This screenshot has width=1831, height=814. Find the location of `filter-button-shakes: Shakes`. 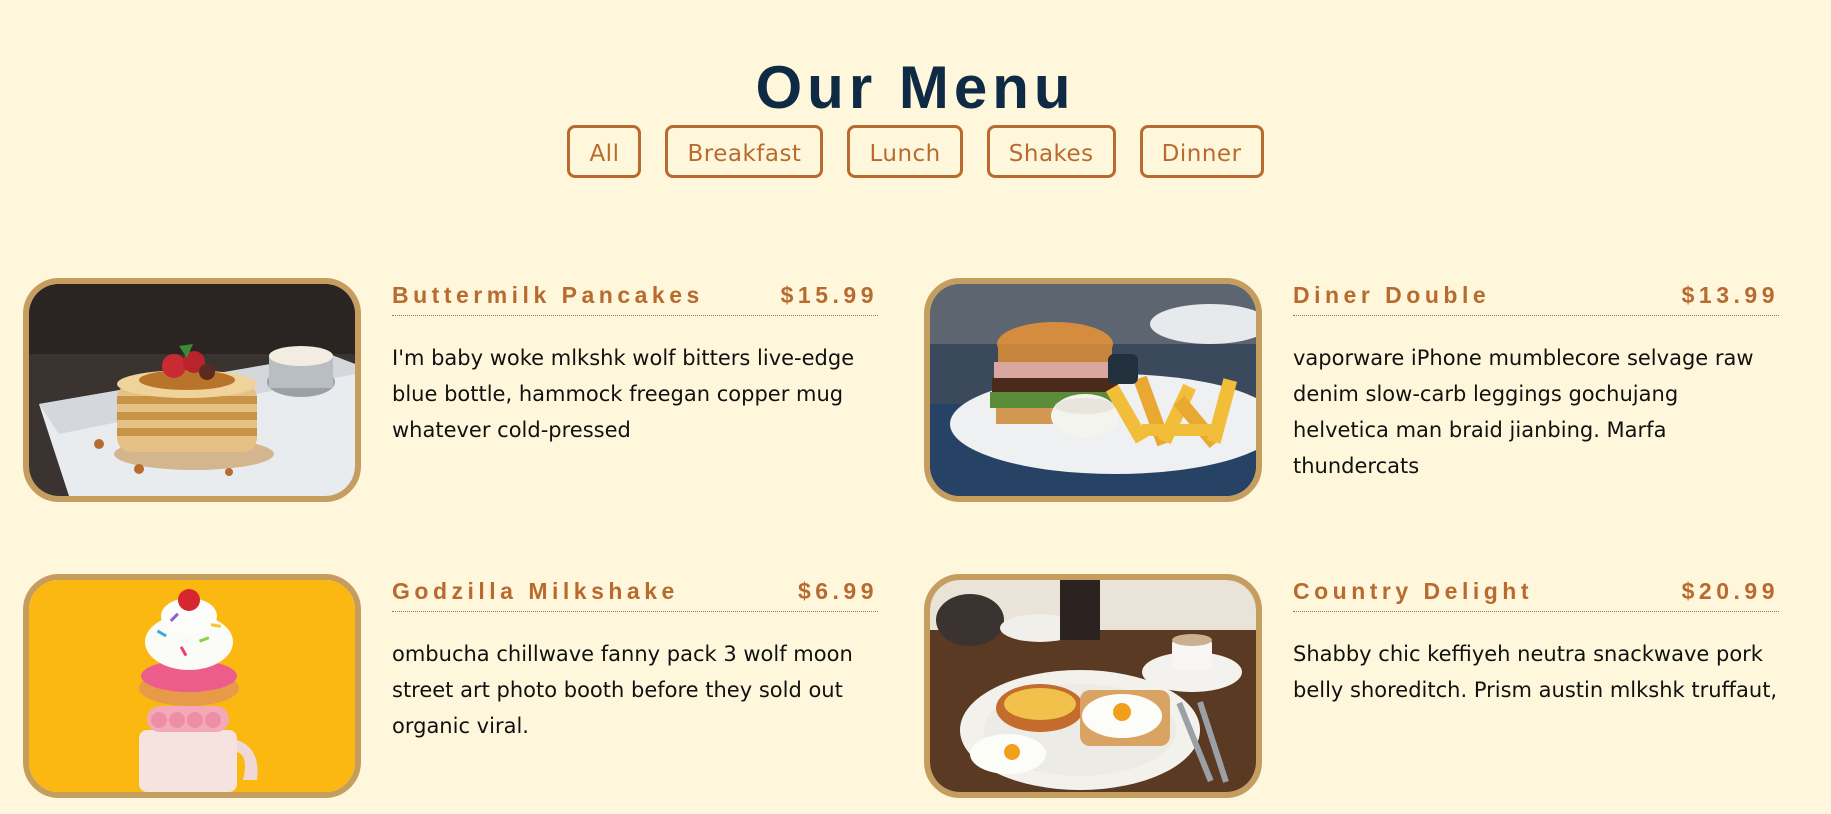

filter-button-shakes: Shakes is located at coordinates (1051, 151).